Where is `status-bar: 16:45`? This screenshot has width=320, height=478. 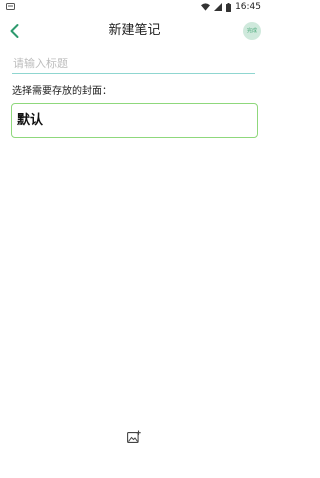 status-bar: 16:45 is located at coordinates (134, 7).